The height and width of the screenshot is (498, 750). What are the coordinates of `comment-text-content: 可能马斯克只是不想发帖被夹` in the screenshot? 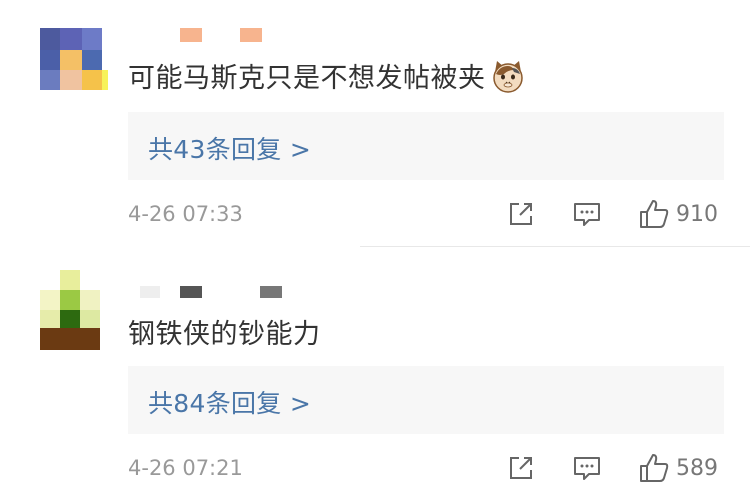 It's located at (307, 78).